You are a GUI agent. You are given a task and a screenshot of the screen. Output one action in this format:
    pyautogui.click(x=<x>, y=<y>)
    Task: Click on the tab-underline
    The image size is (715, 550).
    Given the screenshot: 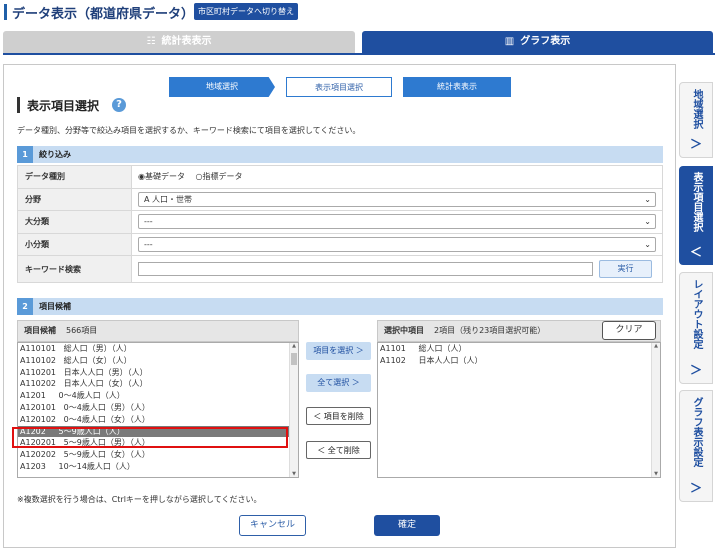 What is the action you would take?
    pyautogui.click(x=359, y=54)
    